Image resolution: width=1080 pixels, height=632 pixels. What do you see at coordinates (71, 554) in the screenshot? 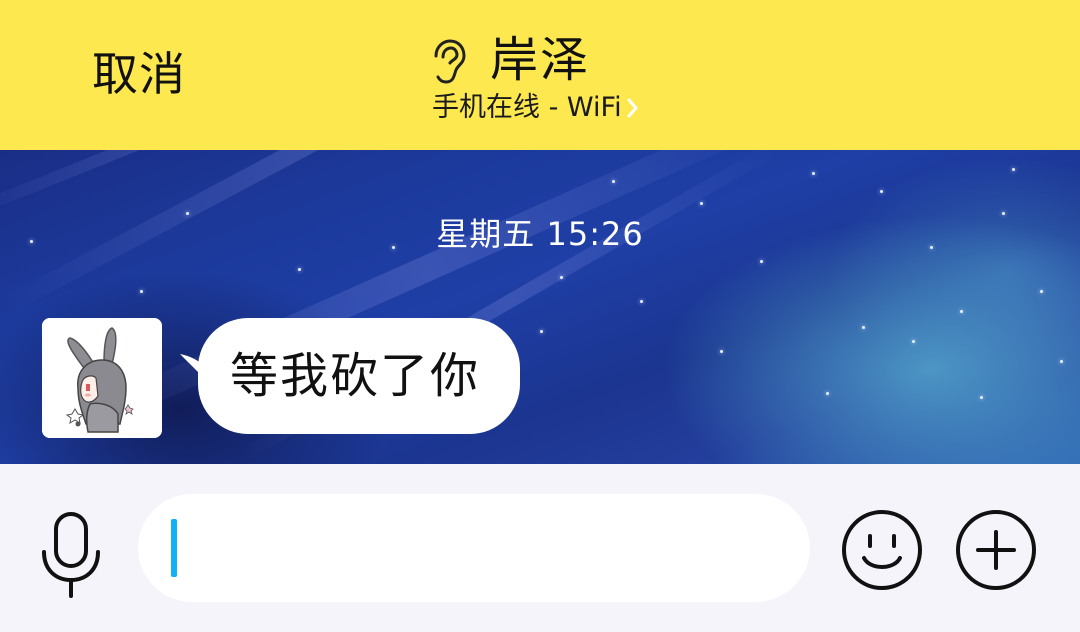
I see `microphone-icon` at bounding box center [71, 554].